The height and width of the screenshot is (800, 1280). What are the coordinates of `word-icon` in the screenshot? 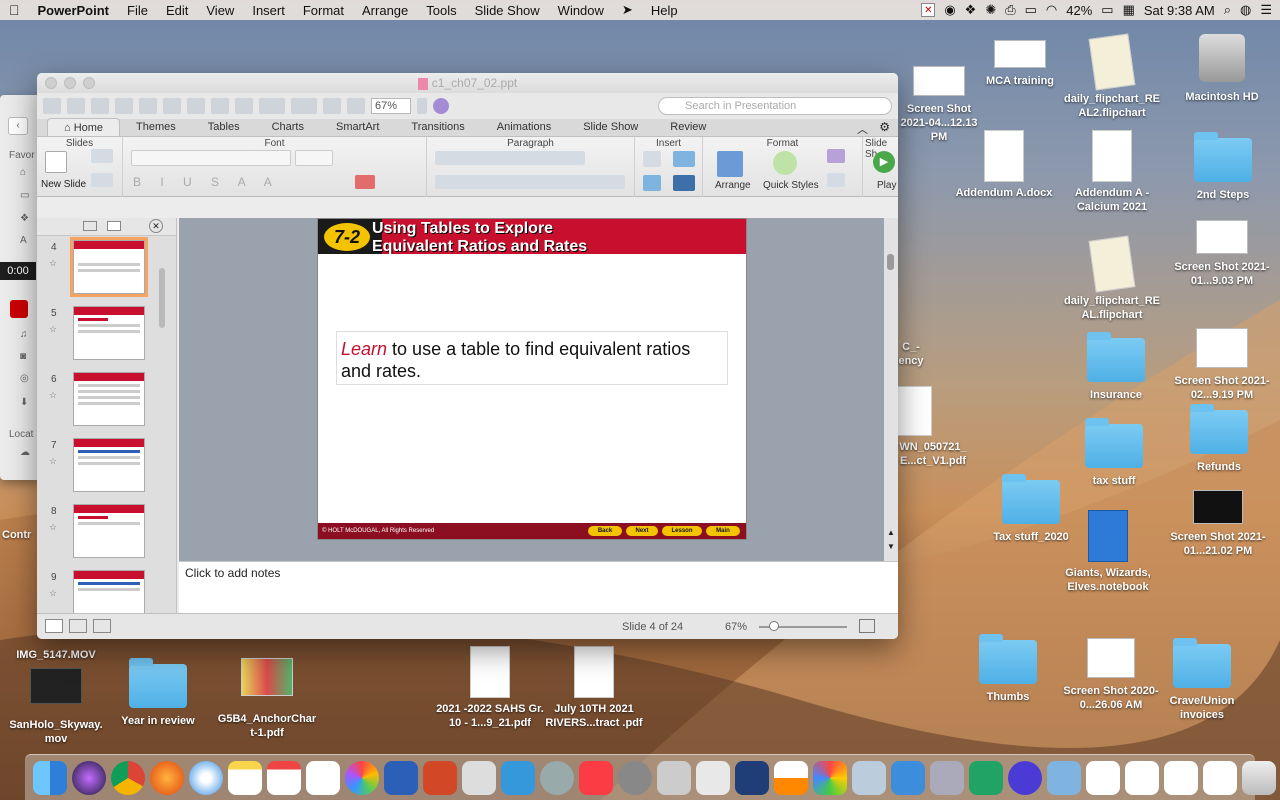 It's located at (401, 777).